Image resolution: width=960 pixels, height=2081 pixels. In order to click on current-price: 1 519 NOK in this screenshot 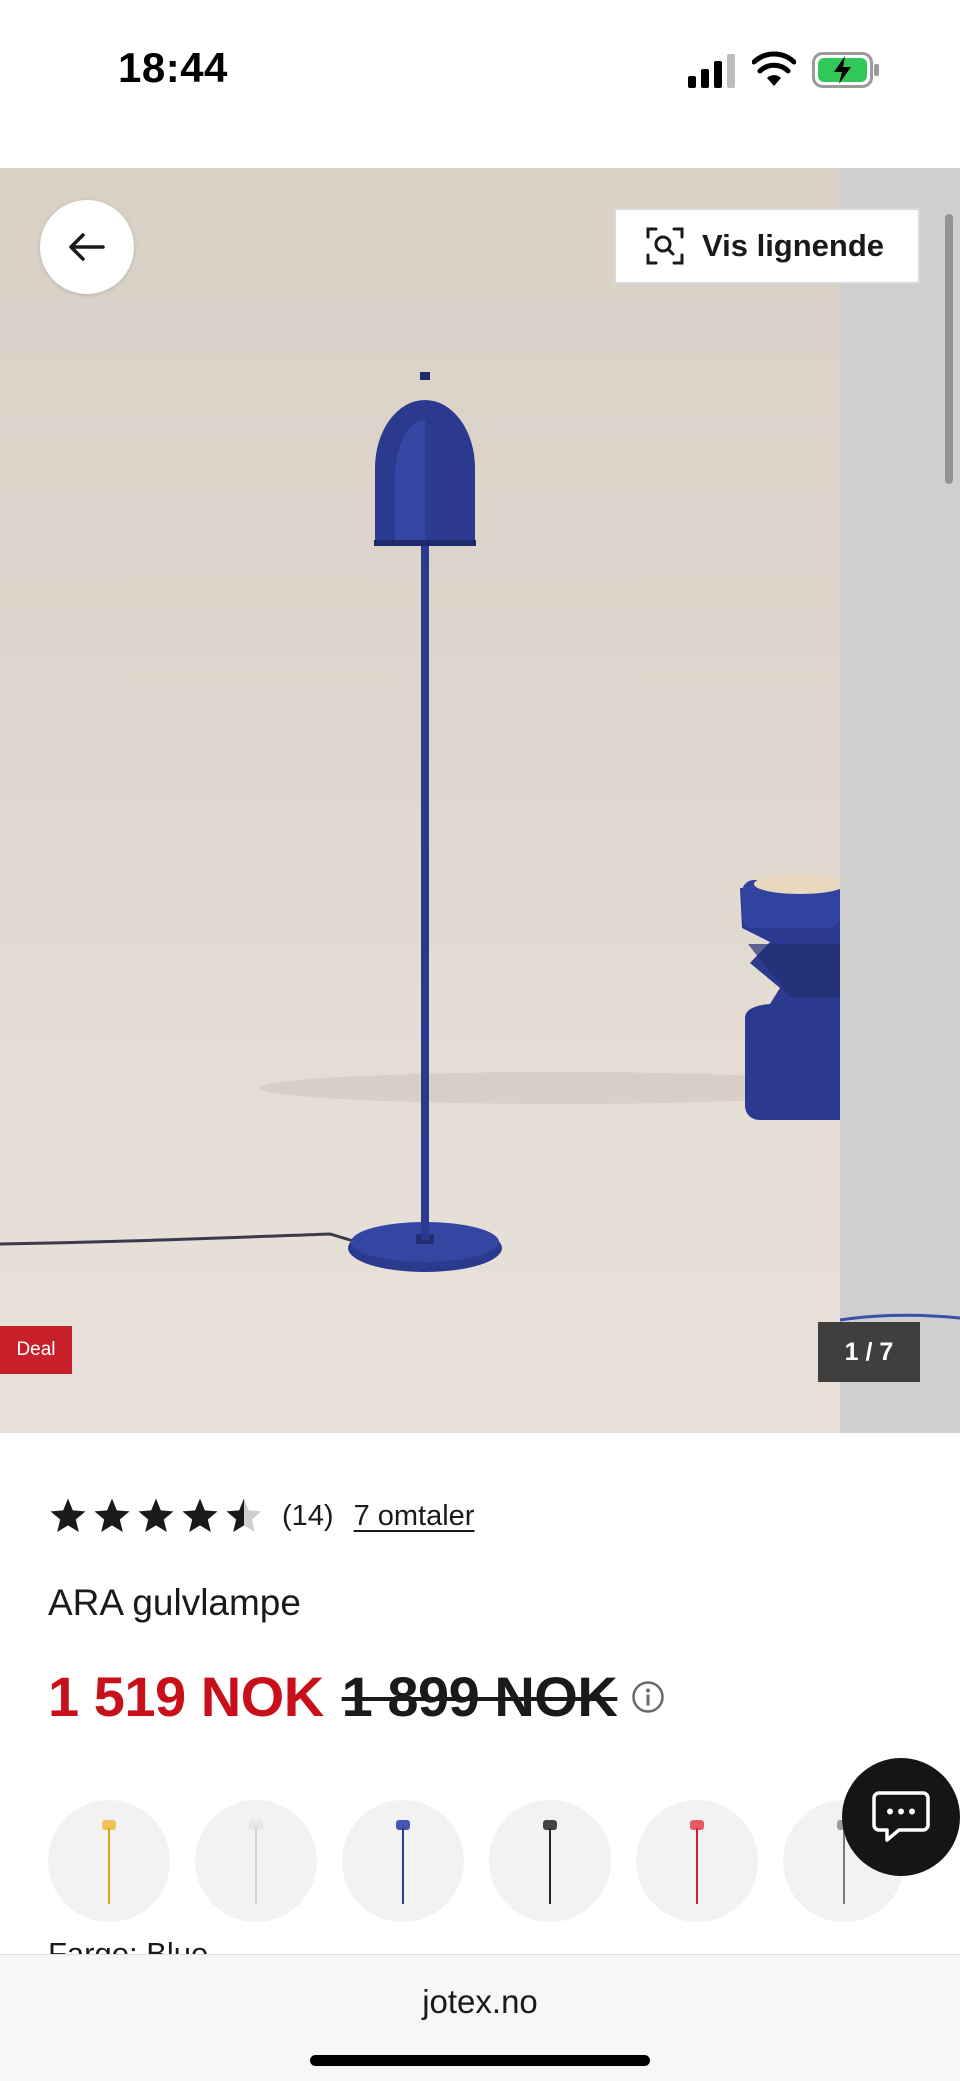, I will do `click(186, 1696)`.